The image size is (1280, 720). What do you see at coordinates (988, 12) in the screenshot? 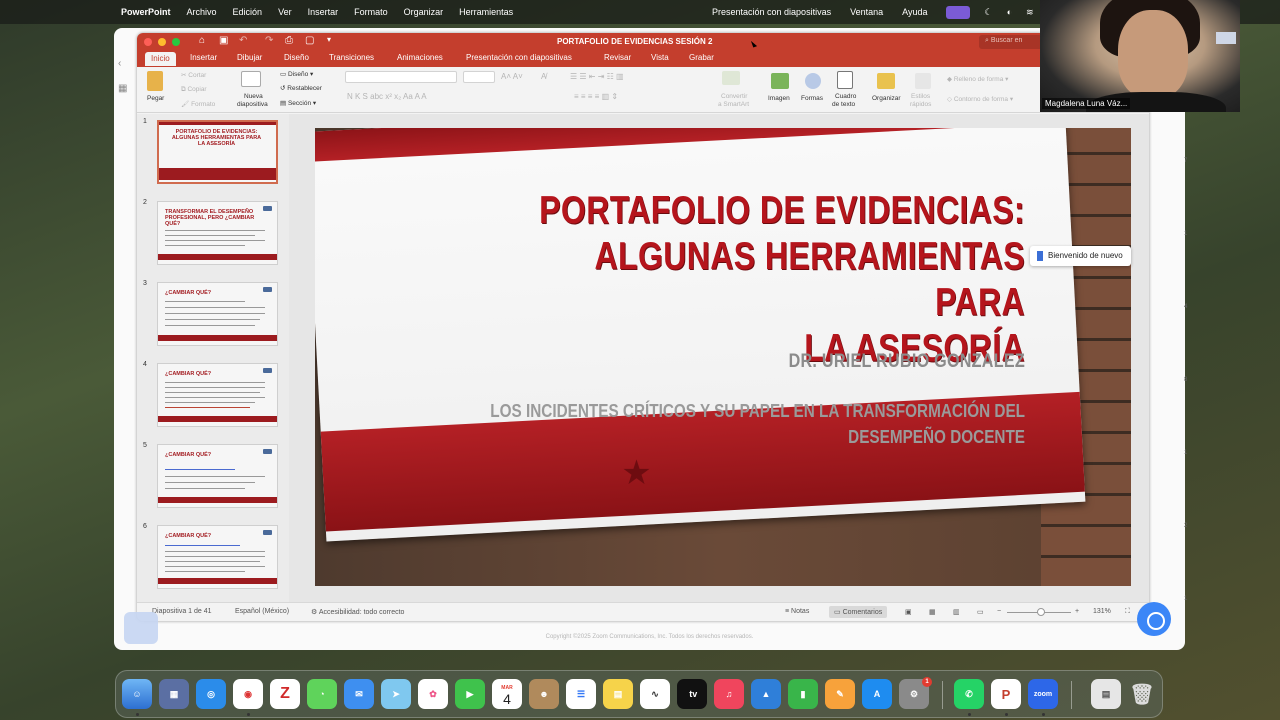
I see `moon-icon: ☾` at bounding box center [988, 12].